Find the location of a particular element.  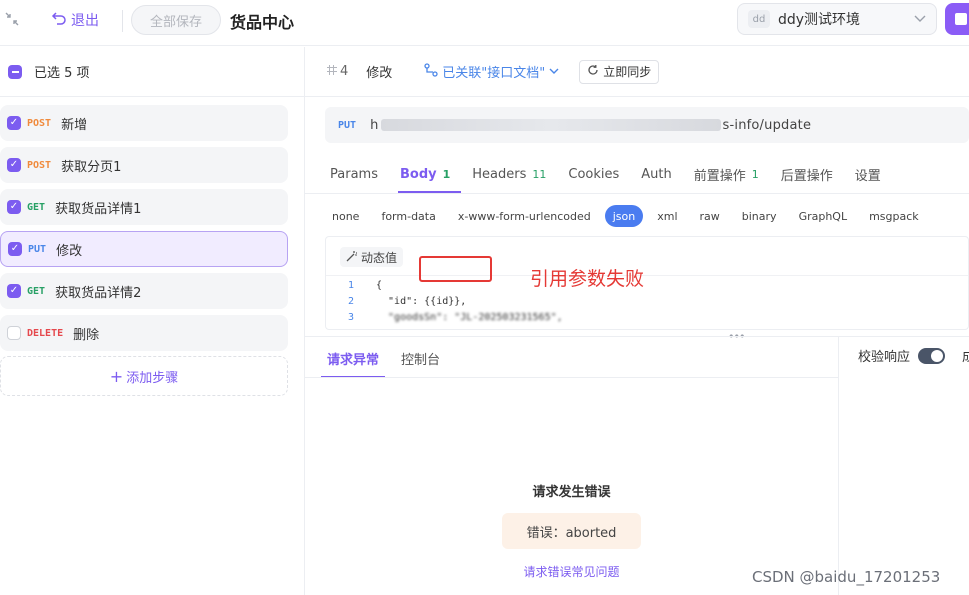

tab-cookies: Cookies is located at coordinates (599, 174).